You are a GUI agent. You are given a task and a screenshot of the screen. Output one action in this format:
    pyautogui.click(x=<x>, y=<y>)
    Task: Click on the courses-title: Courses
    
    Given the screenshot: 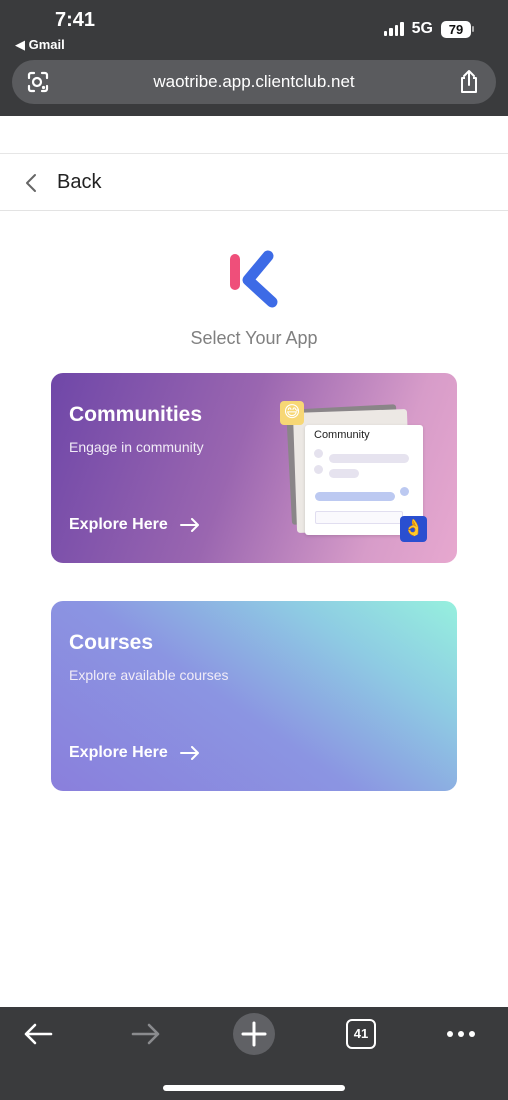 What is the action you would take?
    pyautogui.click(x=111, y=642)
    